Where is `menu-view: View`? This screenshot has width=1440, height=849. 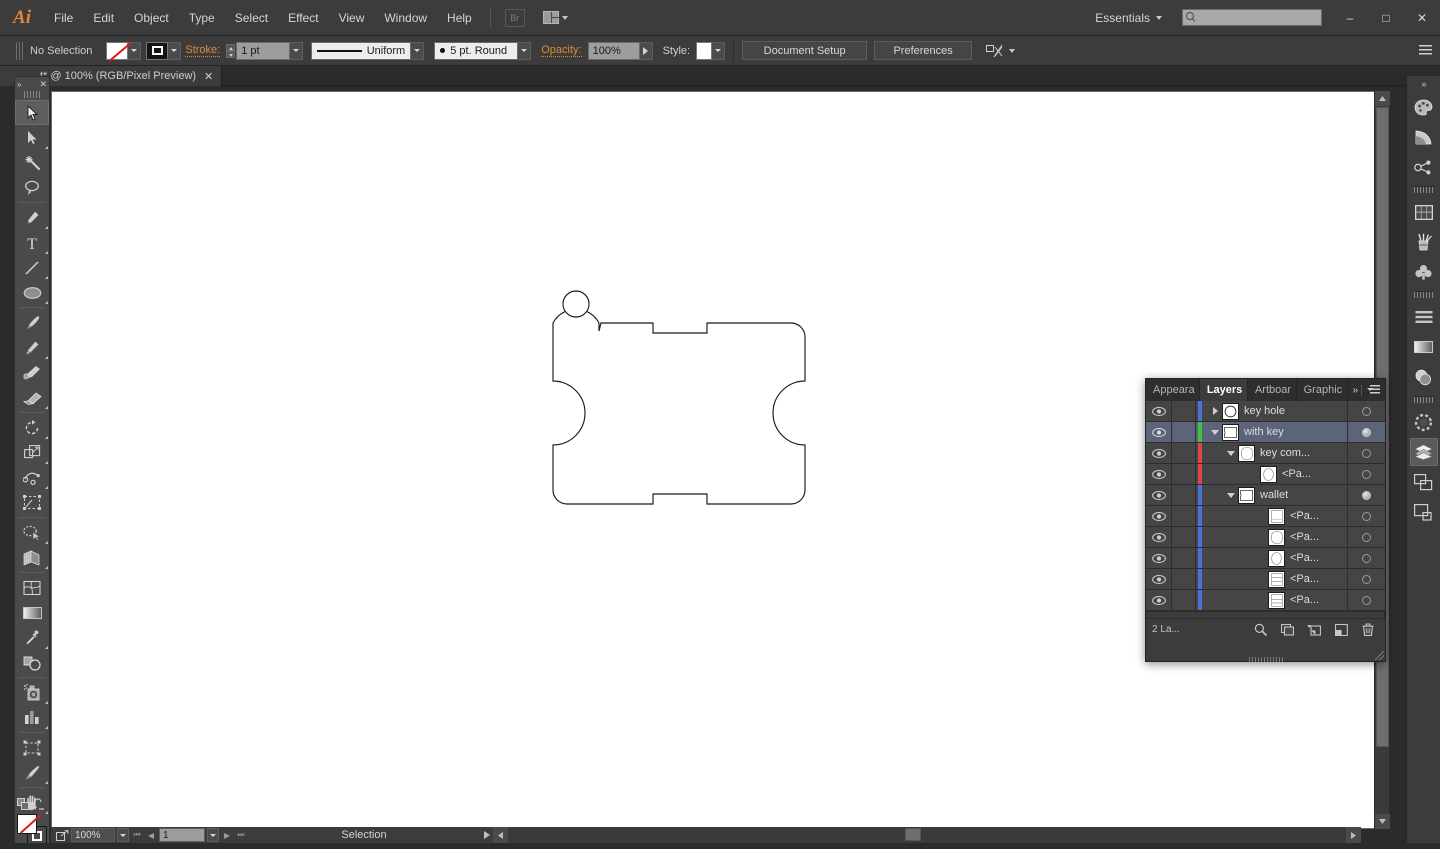
menu-view: View is located at coordinates (352, 18).